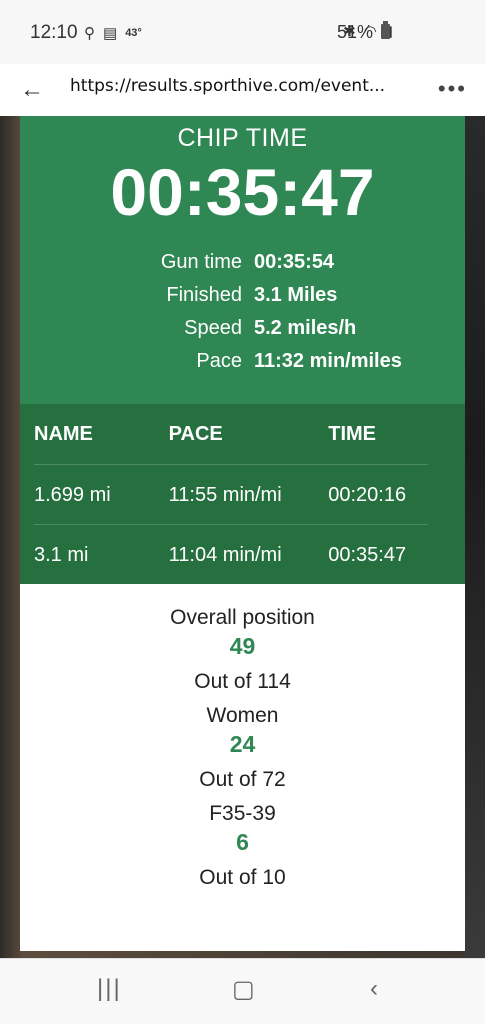 Image resolution: width=485 pixels, height=1024 pixels. What do you see at coordinates (328, 361) in the screenshot?
I see `row-value: 11:32 min/miles` at bounding box center [328, 361].